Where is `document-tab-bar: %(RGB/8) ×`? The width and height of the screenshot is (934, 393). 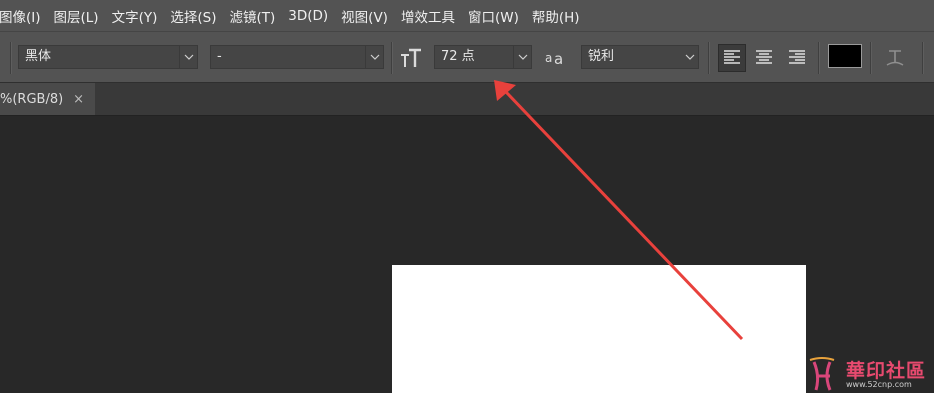 document-tab-bar: %(RGB/8) × is located at coordinates (467, 99).